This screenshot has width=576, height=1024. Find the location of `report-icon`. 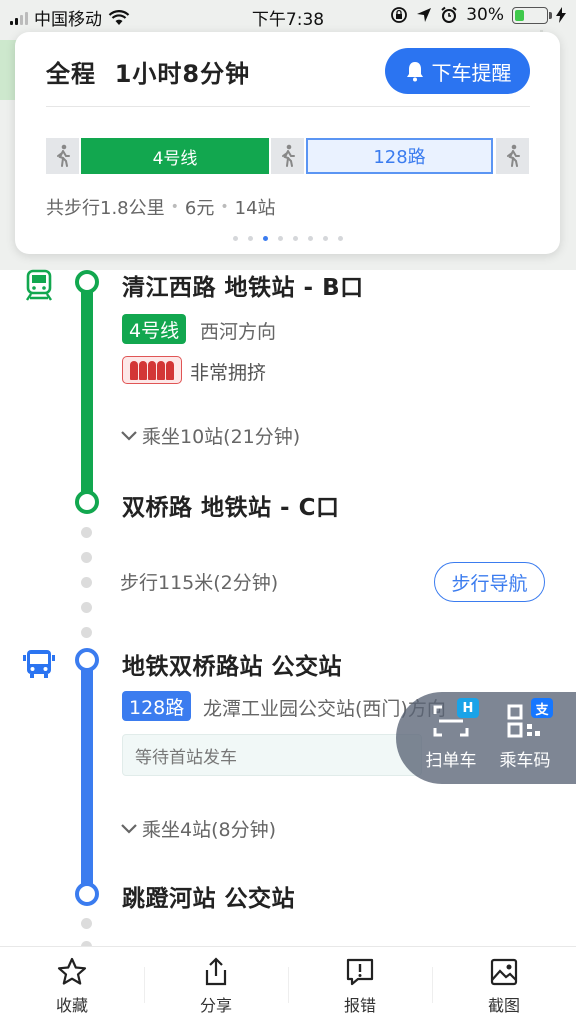

report-icon is located at coordinates (360, 971).